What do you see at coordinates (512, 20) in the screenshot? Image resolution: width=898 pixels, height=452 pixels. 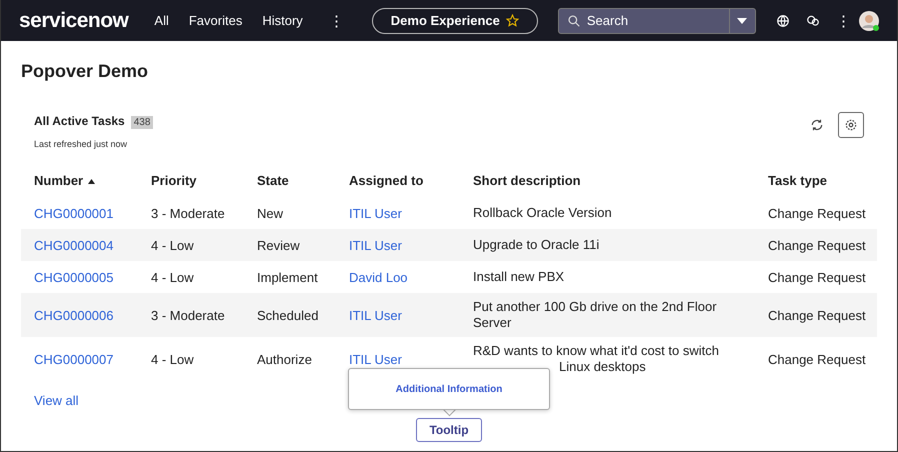 I see `star-icon` at bounding box center [512, 20].